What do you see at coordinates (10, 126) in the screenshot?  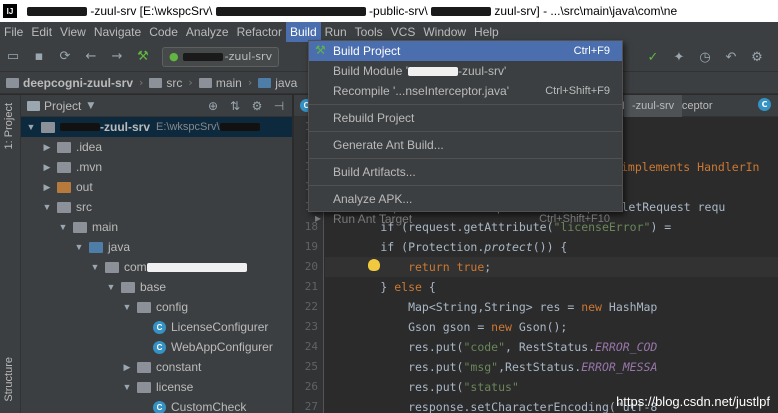 I see `project-tool-button: 1: Project` at bounding box center [10, 126].